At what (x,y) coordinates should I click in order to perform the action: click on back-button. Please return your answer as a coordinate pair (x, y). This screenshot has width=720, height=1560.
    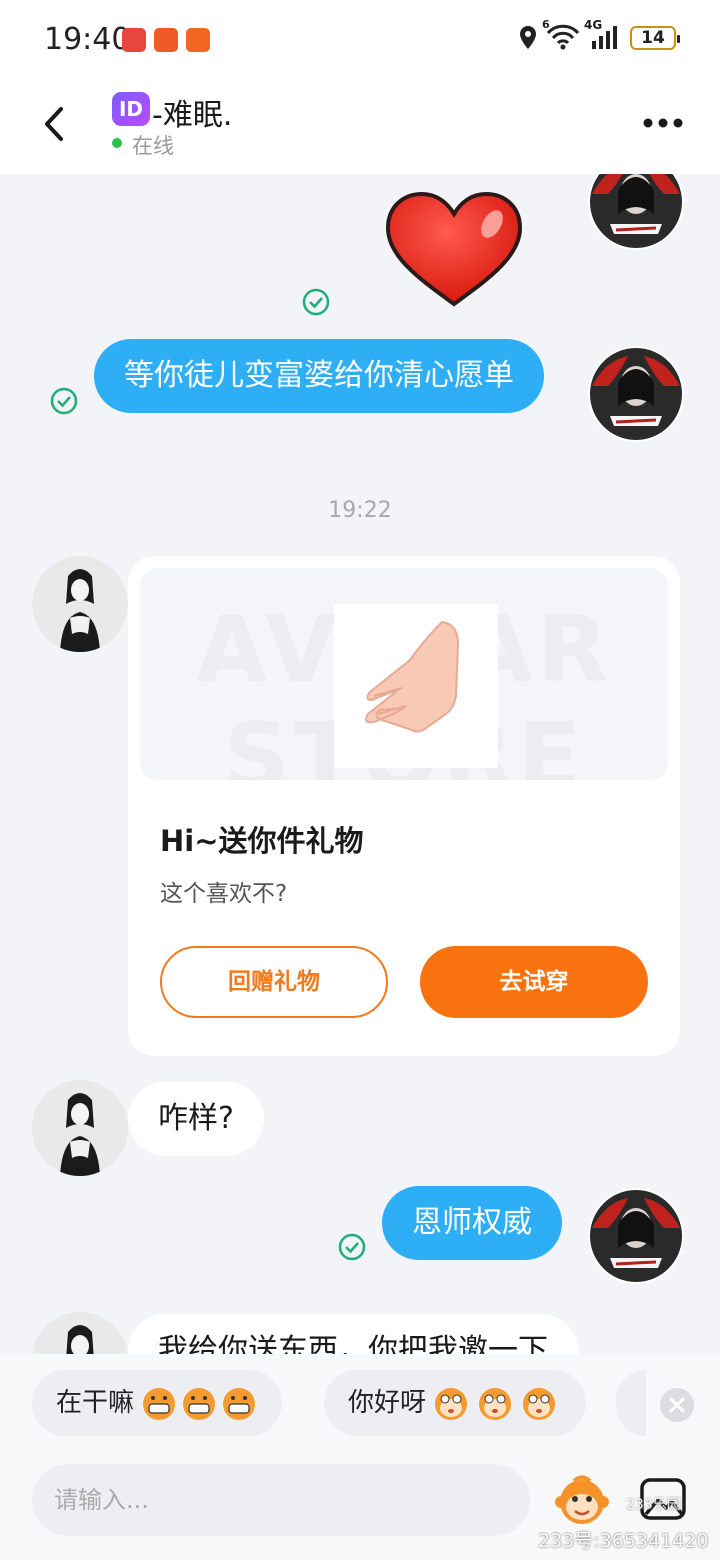
    Looking at the image, I should click on (55, 125).